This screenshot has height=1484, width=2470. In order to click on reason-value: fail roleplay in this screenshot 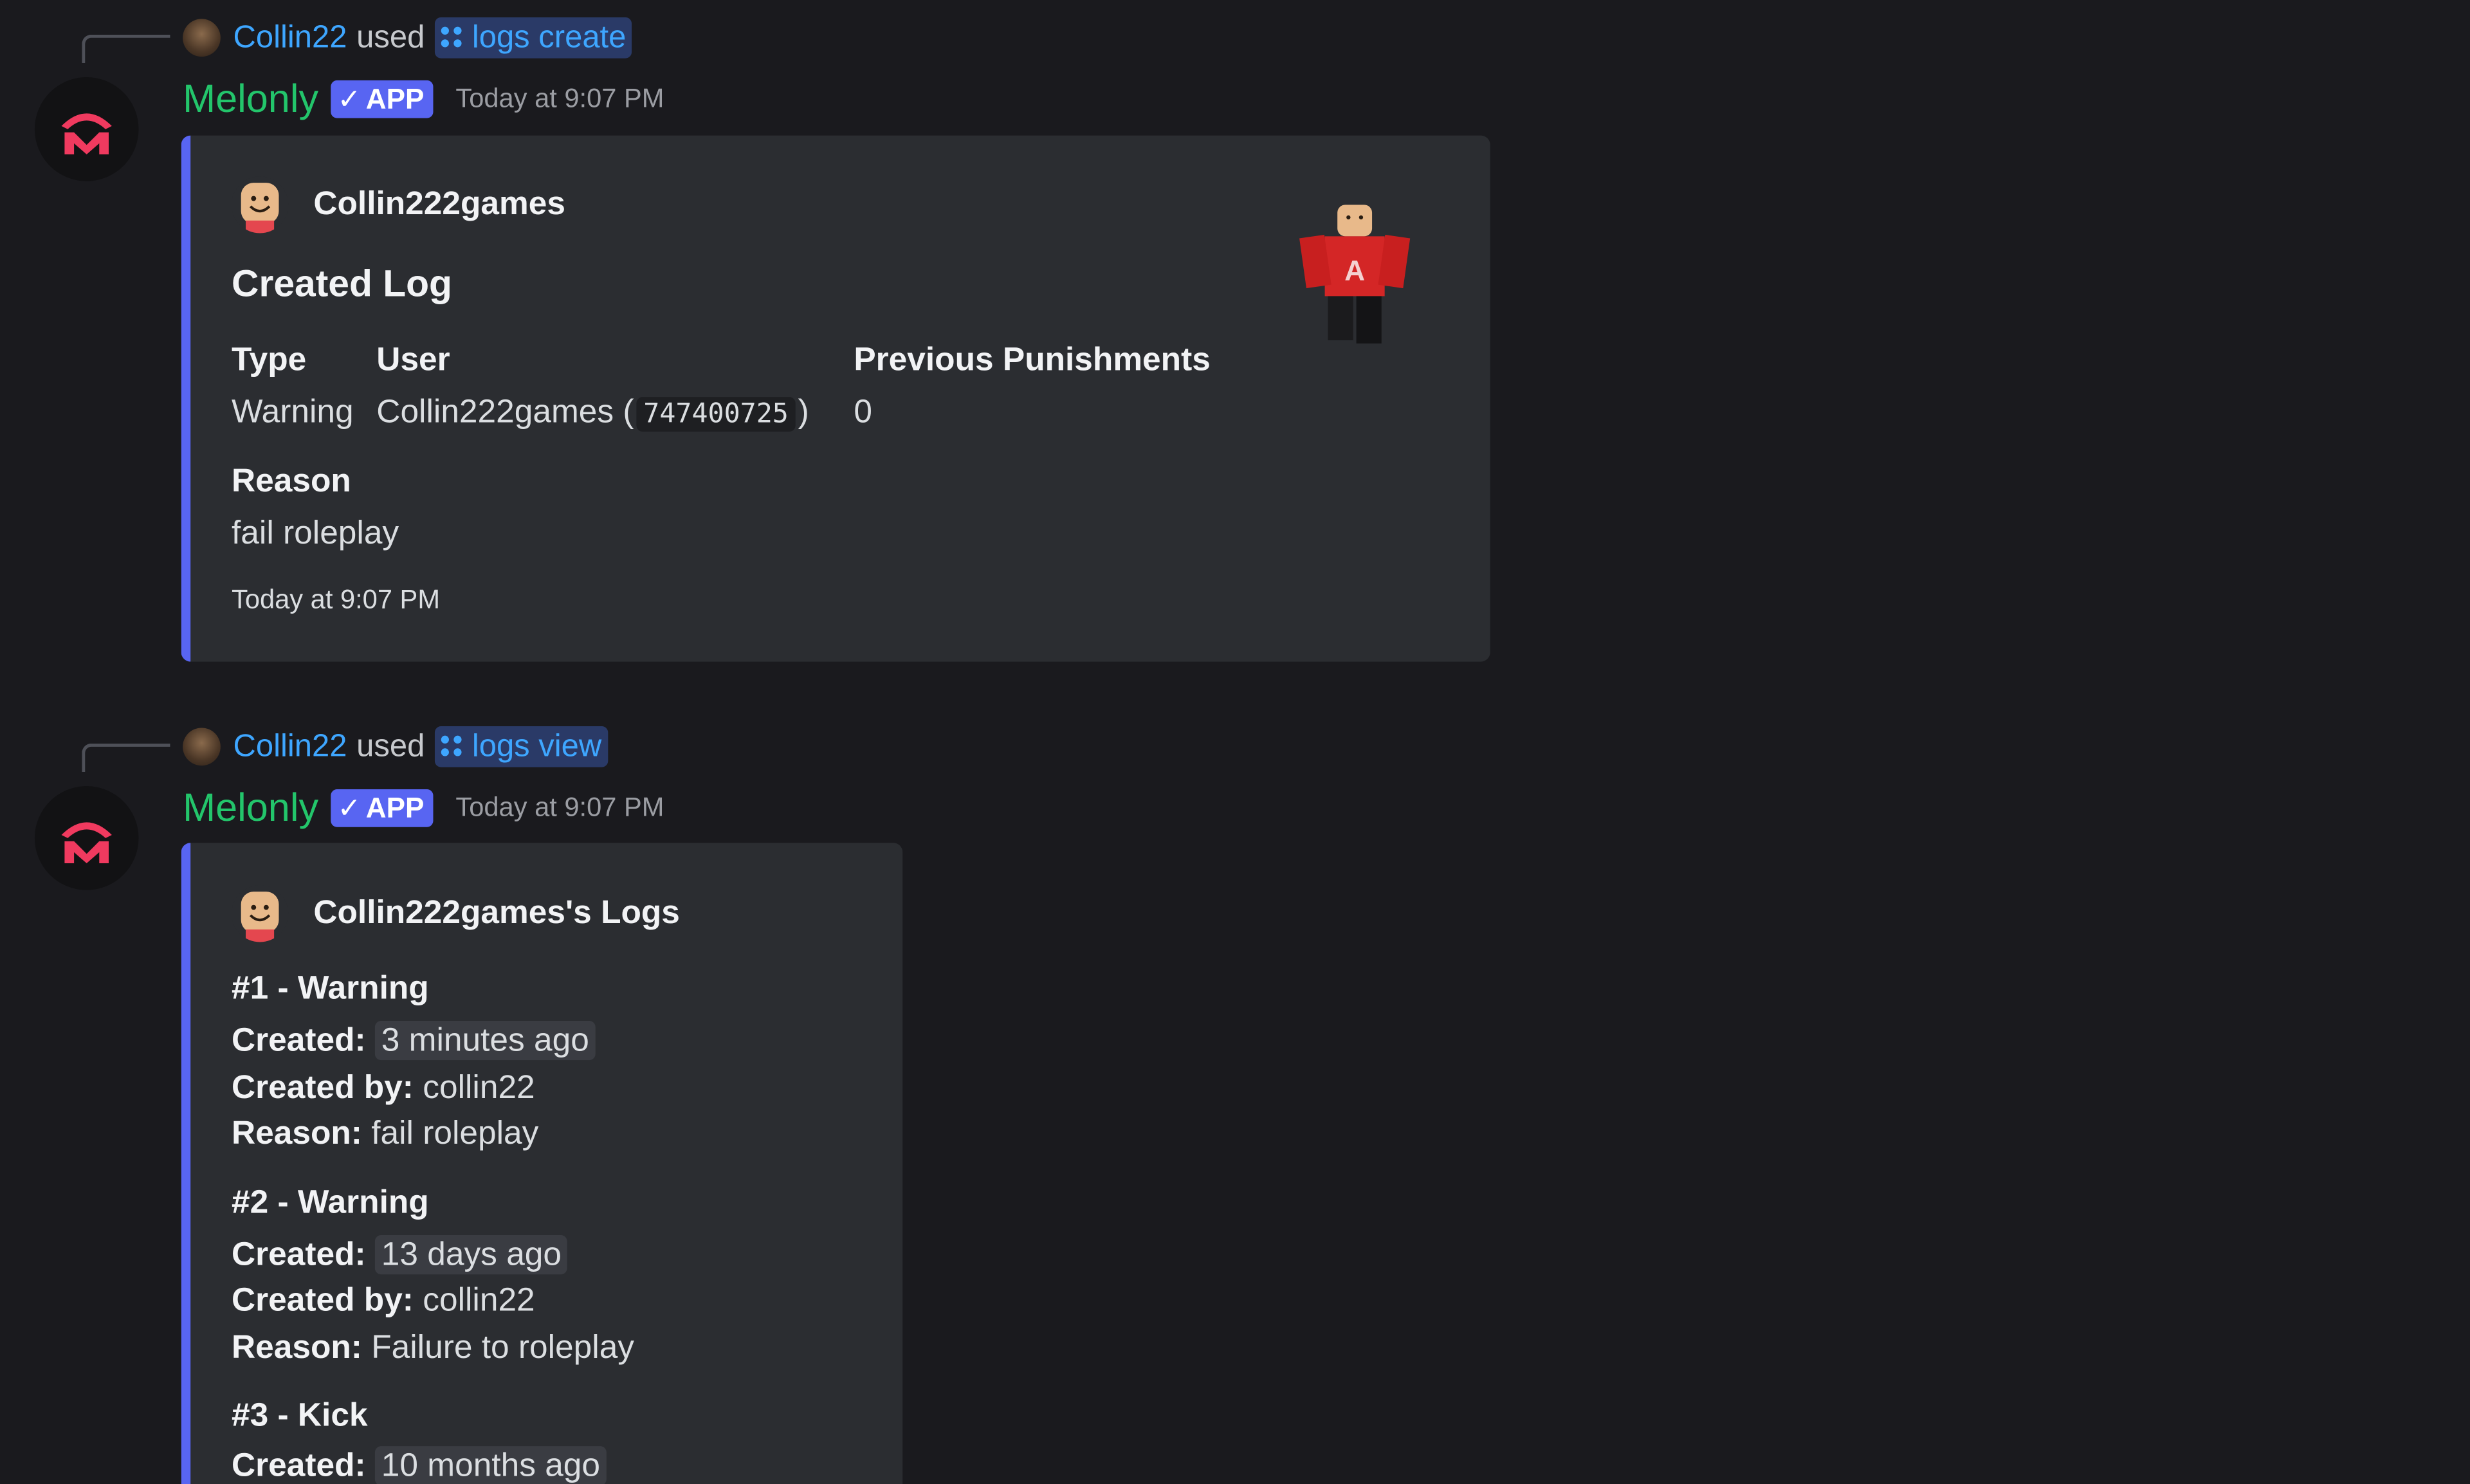, I will do `click(455, 1133)`.